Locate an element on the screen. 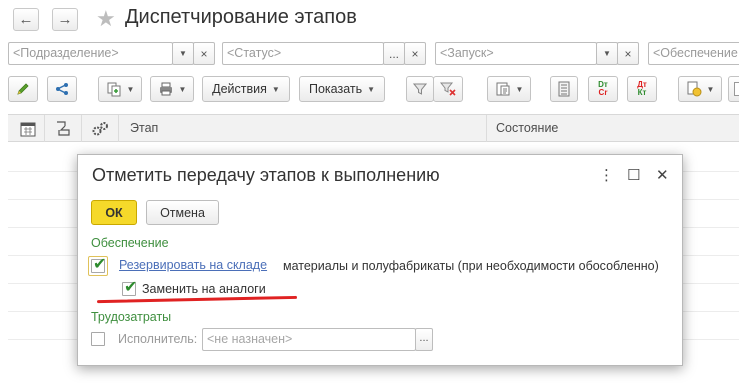  show-button: Показать ▼ is located at coordinates (342, 89).